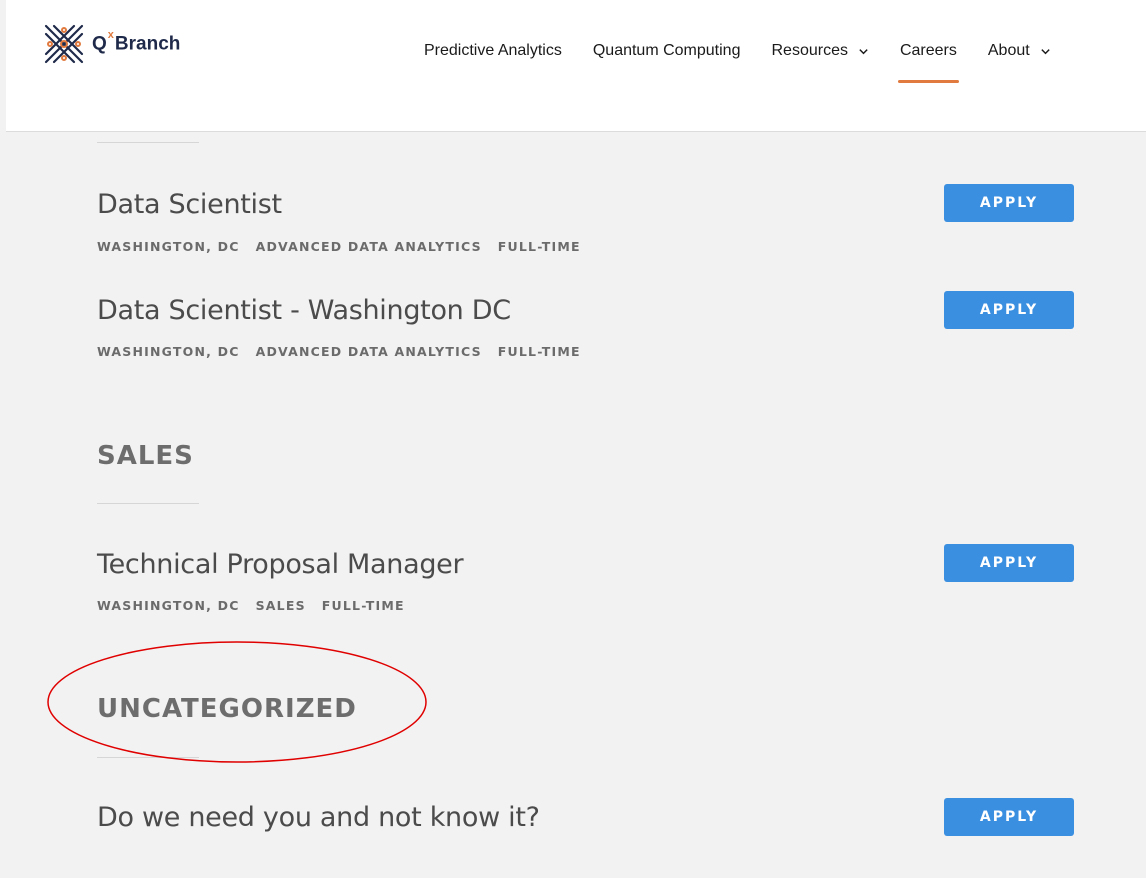 The height and width of the screenshot is (878, 1146). Describe the element at coordinates (145, 456) in the screenshot. I see `sales-heading: SALES` at that location.